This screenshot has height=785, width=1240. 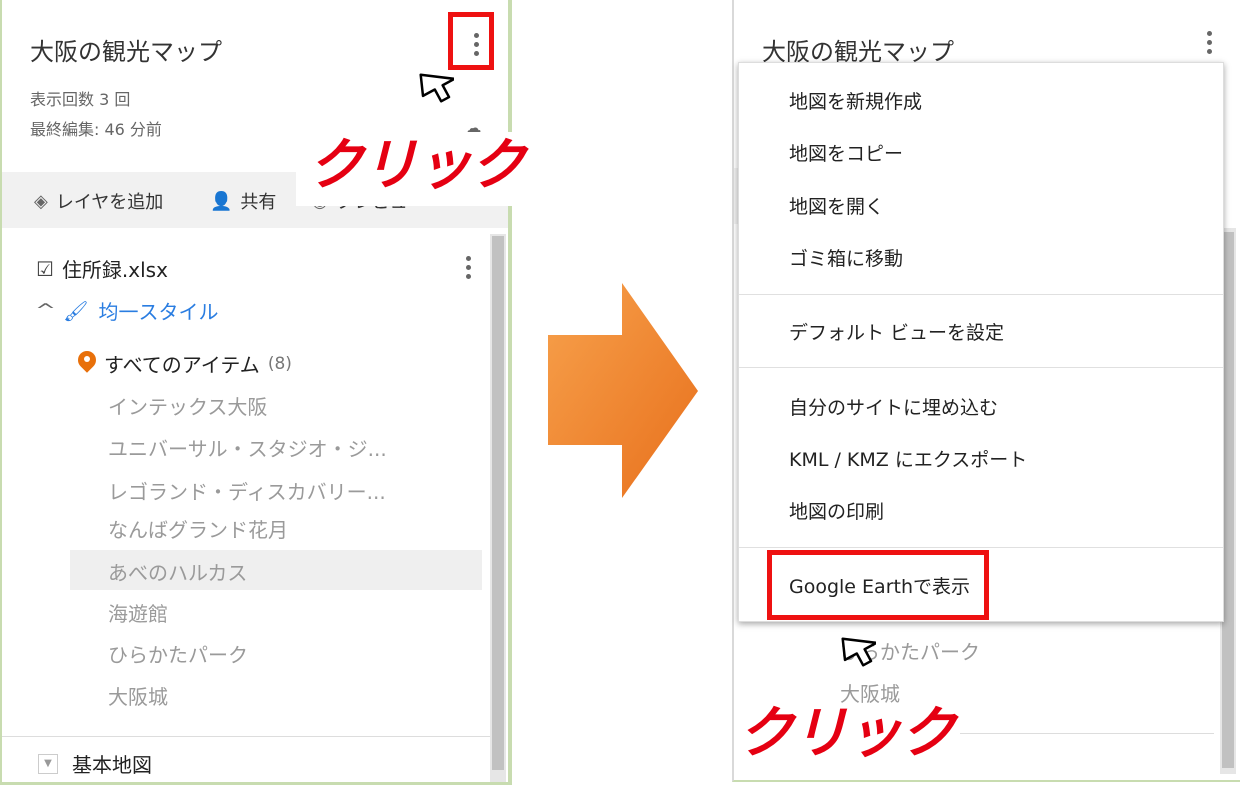 What do you see at coordinates (846, 152) in the screenshot?
I see `menu-item-copy-map: 地図をコピー` at bounding box center [846, 152].